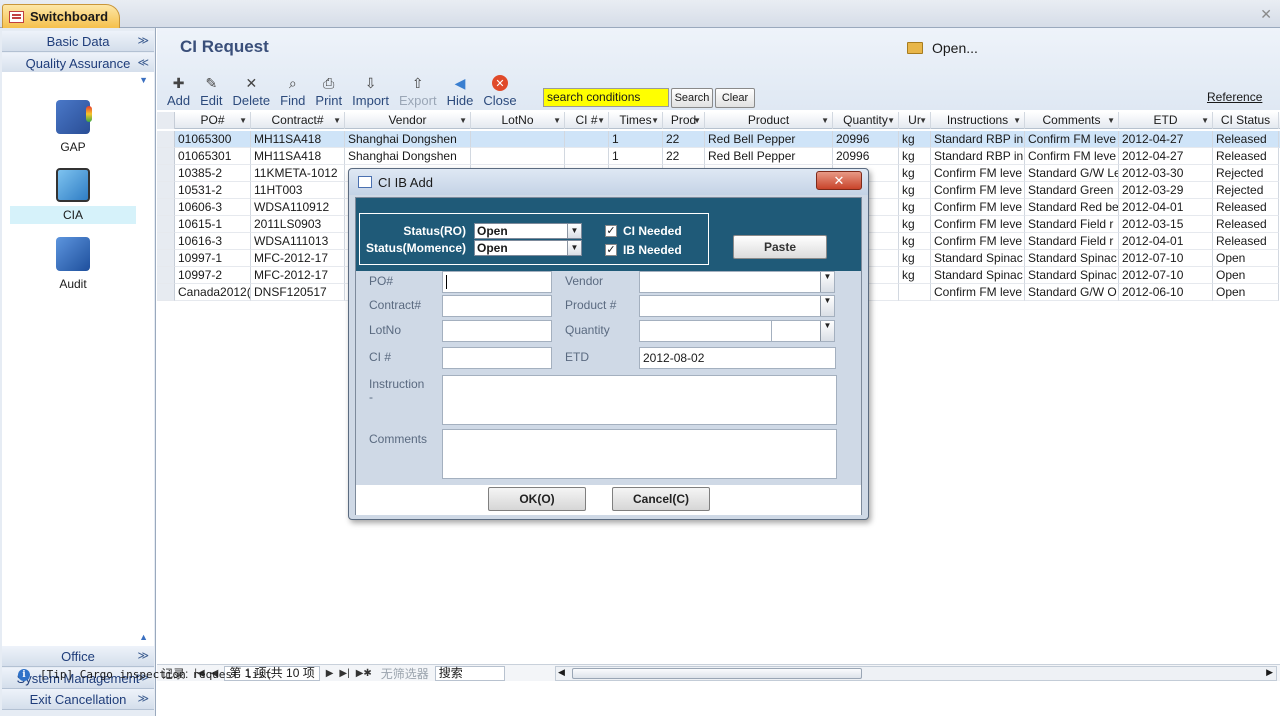 The image size is (1280, 716). I want to click on column-header: Times ▼, so click(636, 120).